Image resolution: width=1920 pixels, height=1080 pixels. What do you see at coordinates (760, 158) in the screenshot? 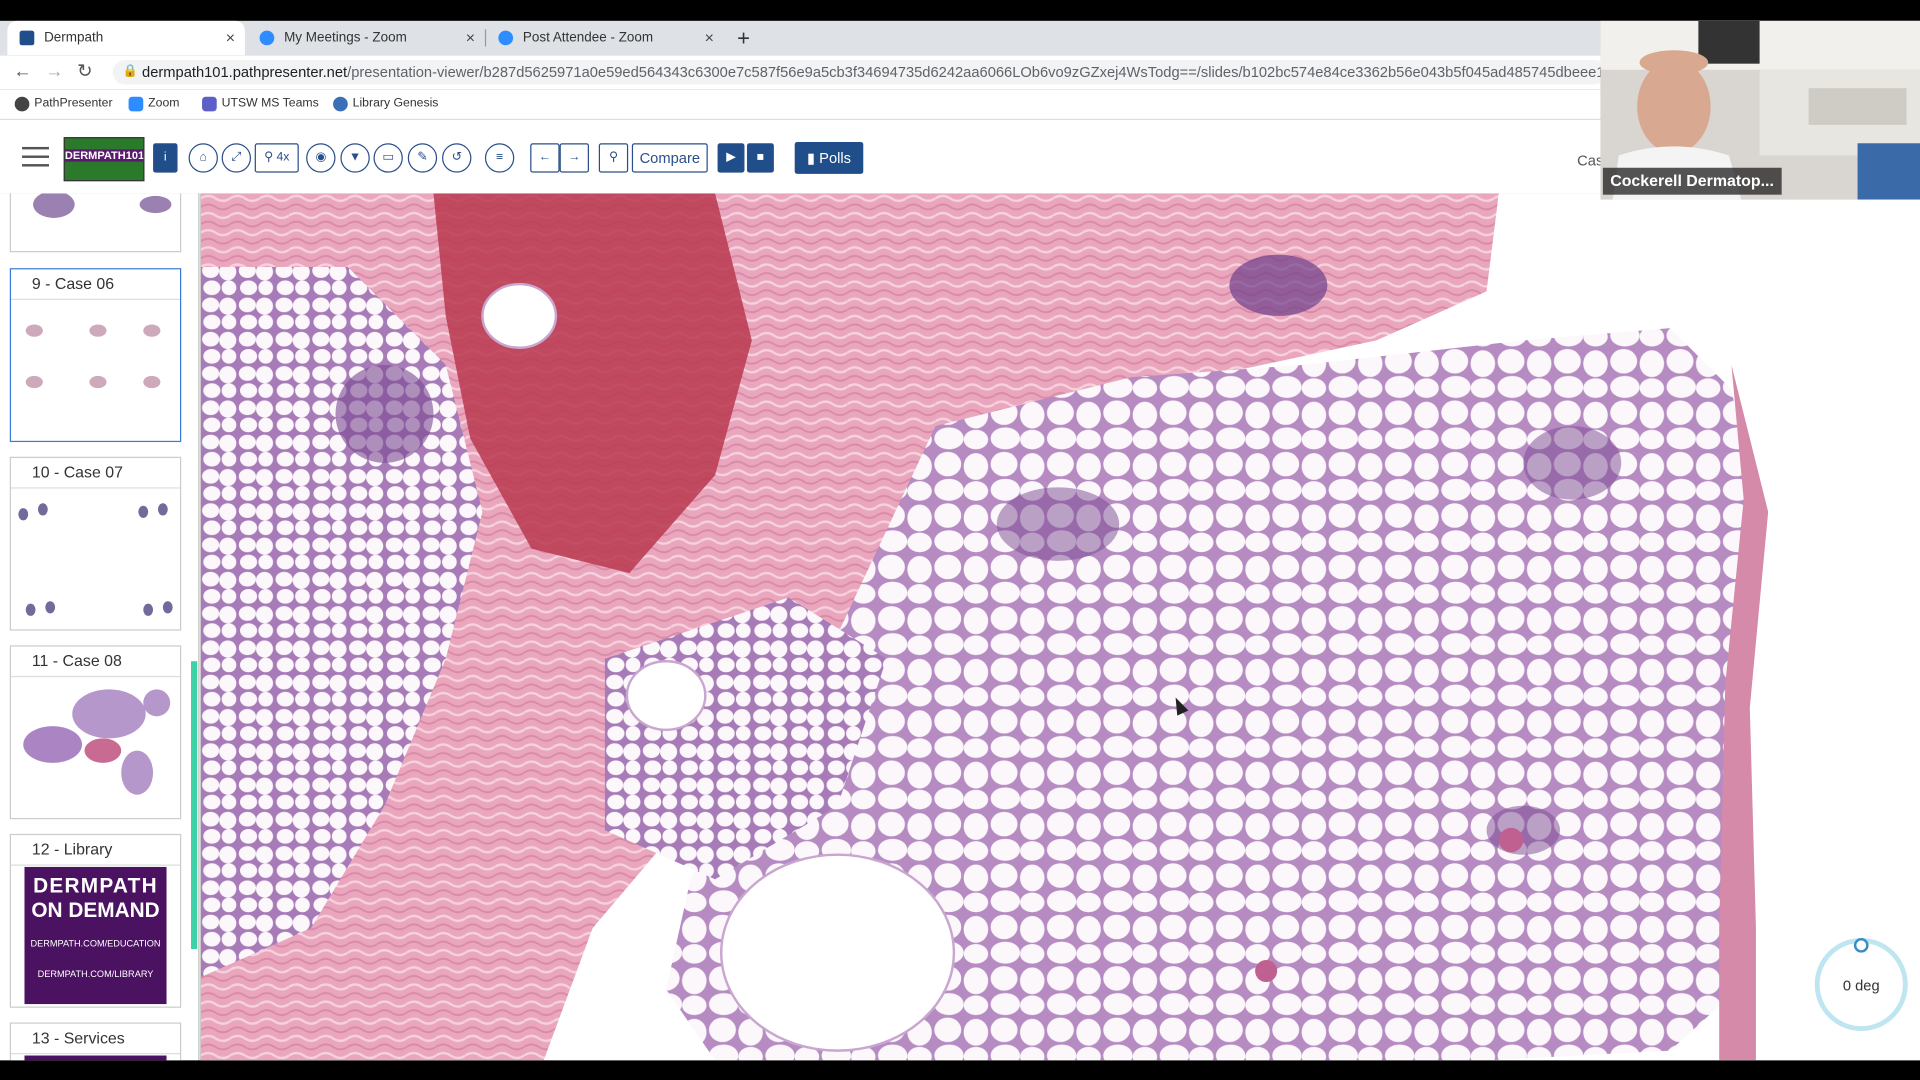
I see `stop-button: ■` at bounding box center [760, 158].